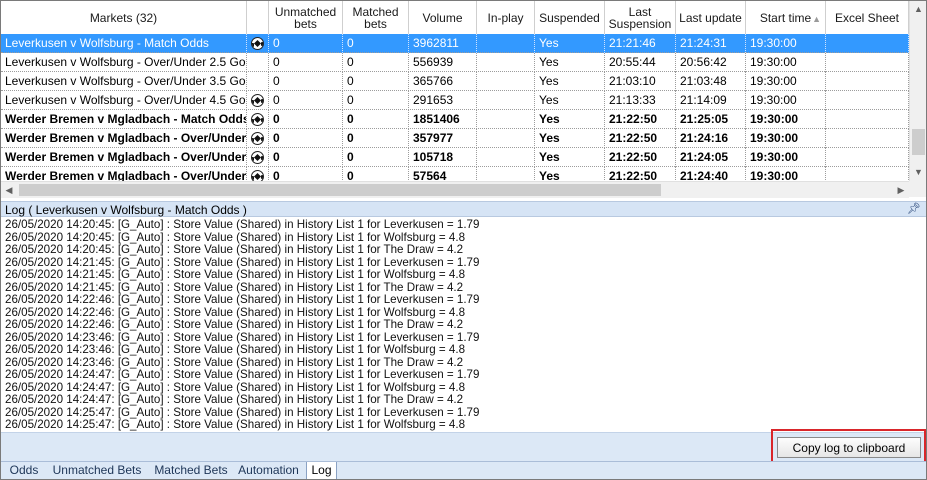  Describe the element at coordinates (268, 470) in the screenshot. I see `tab-automation: Automation` at that location.